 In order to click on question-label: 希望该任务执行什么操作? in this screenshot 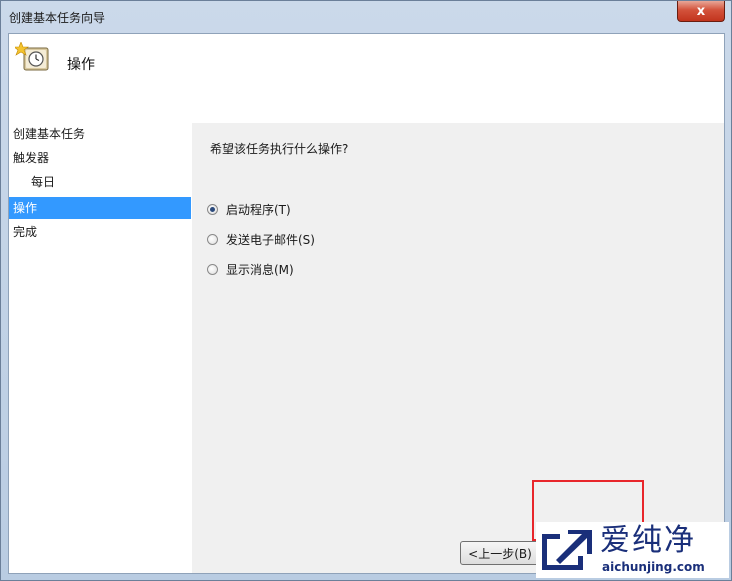, I will do `click(279, 149)`.